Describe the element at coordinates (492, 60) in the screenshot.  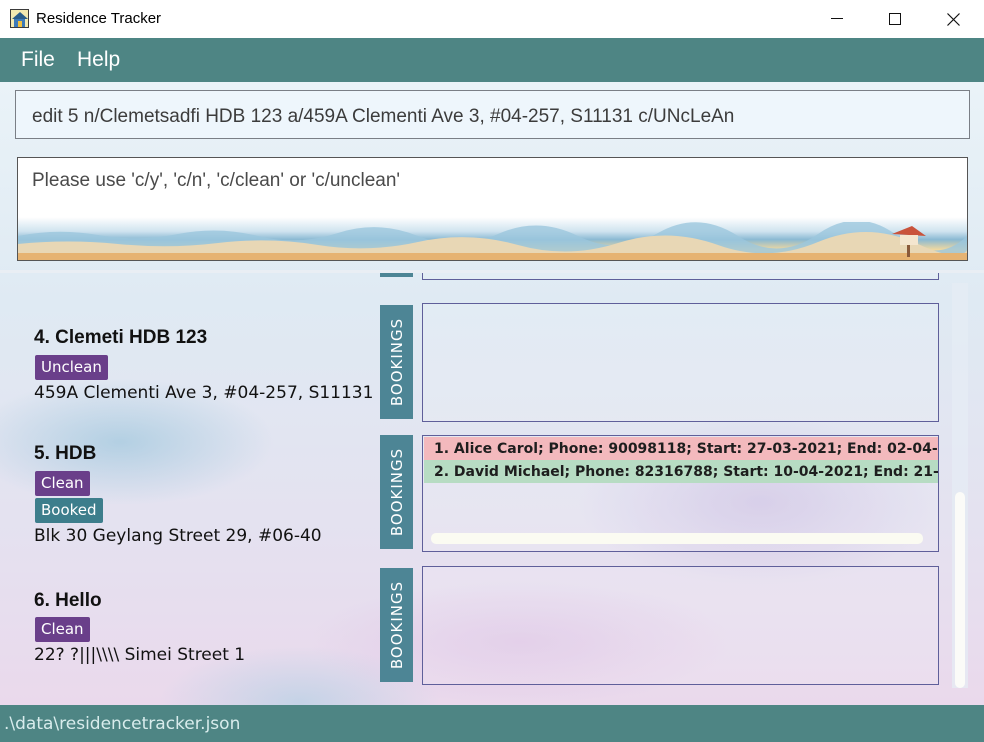
I see `menu-bar: File Help` at that location.